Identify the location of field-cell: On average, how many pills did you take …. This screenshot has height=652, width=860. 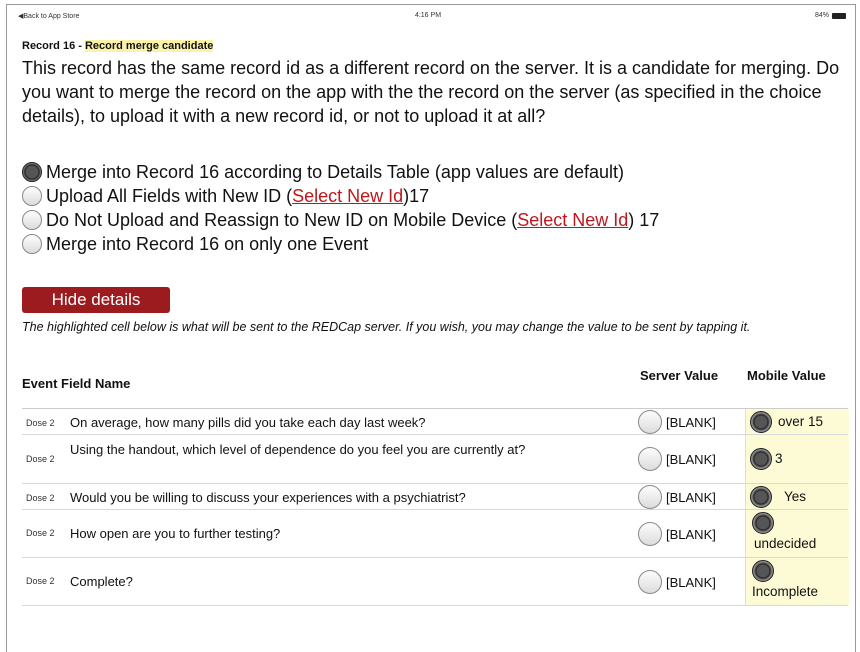
(248, 422).